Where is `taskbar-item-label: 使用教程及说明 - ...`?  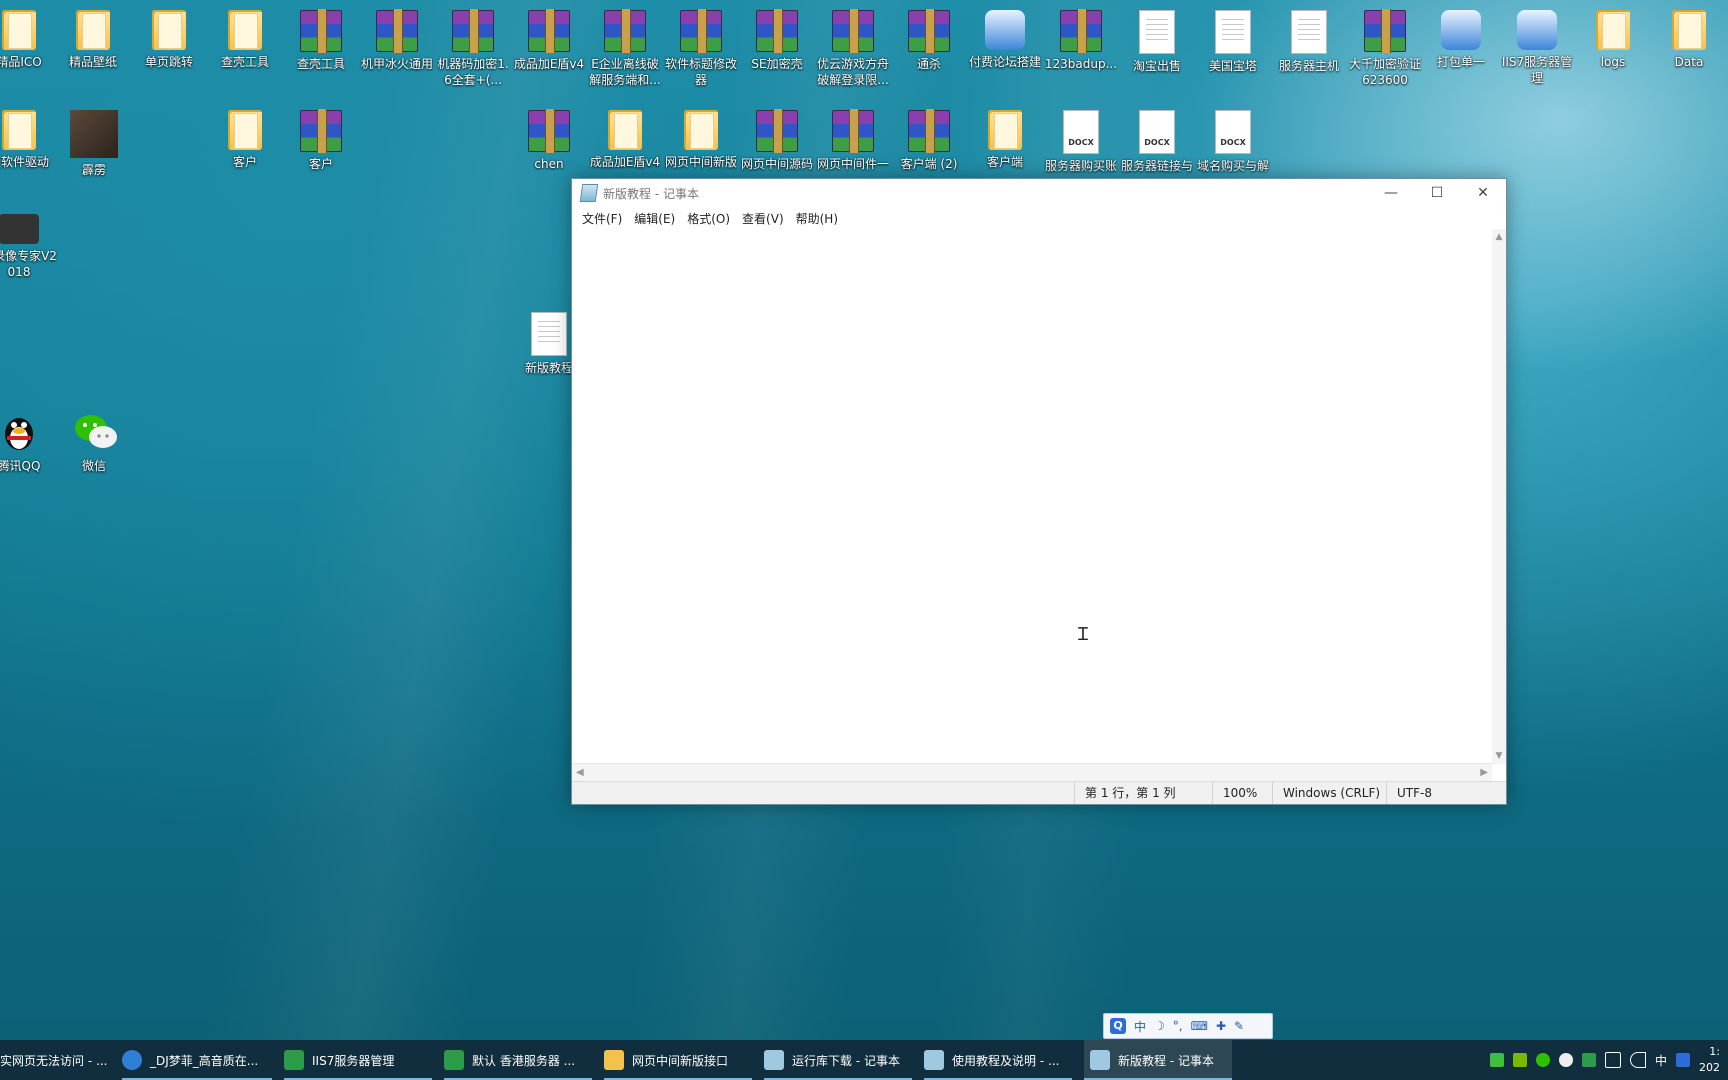
taskbar-item-label: 使用教程及说明 - ... is located at coordinates (1006, 1060).